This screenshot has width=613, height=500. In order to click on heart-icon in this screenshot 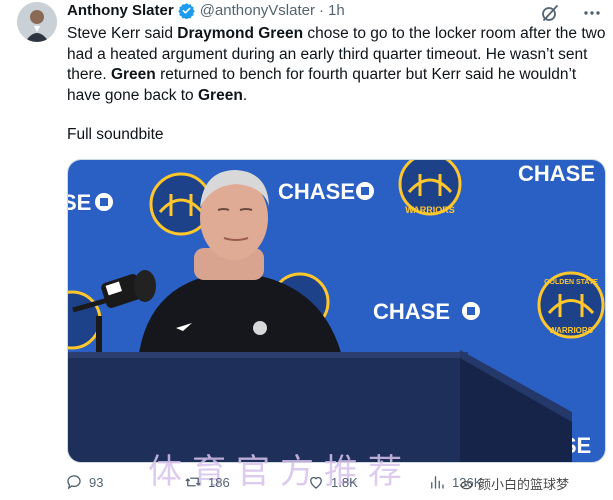, I will do `click(316, 482)`.